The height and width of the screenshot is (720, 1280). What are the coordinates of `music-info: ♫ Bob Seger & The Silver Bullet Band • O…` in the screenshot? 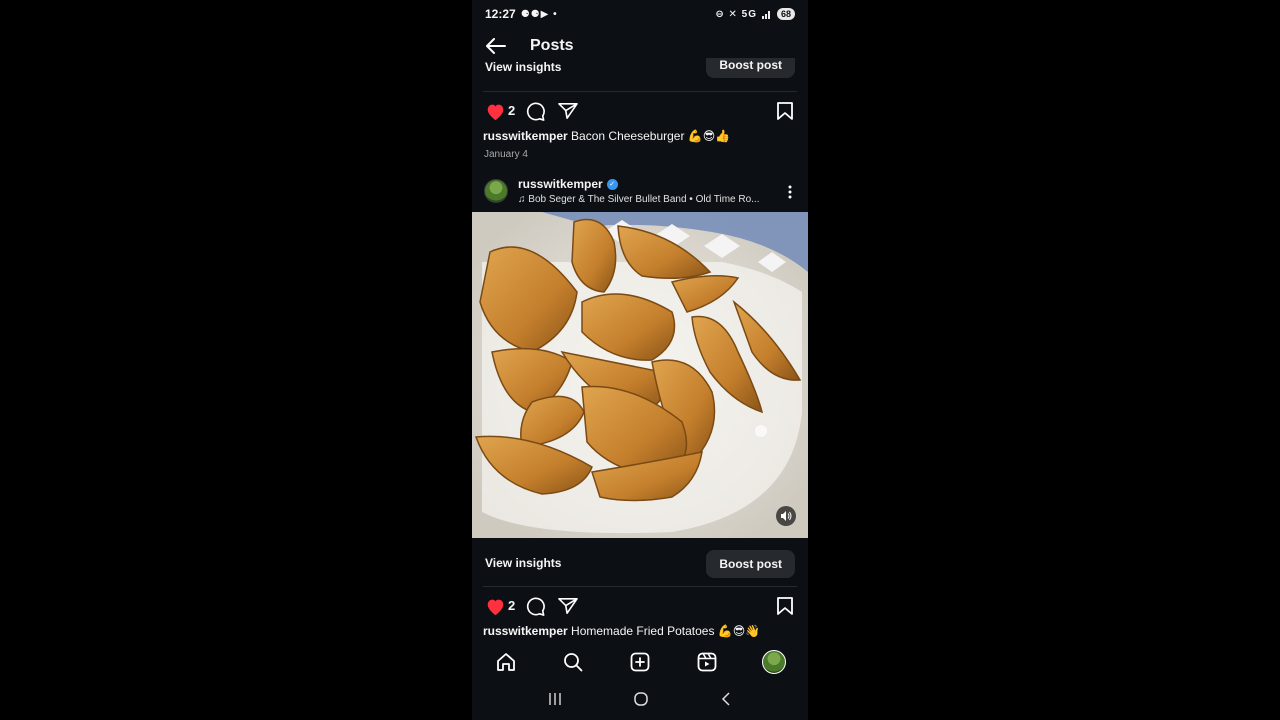 It's located at (643, 199).